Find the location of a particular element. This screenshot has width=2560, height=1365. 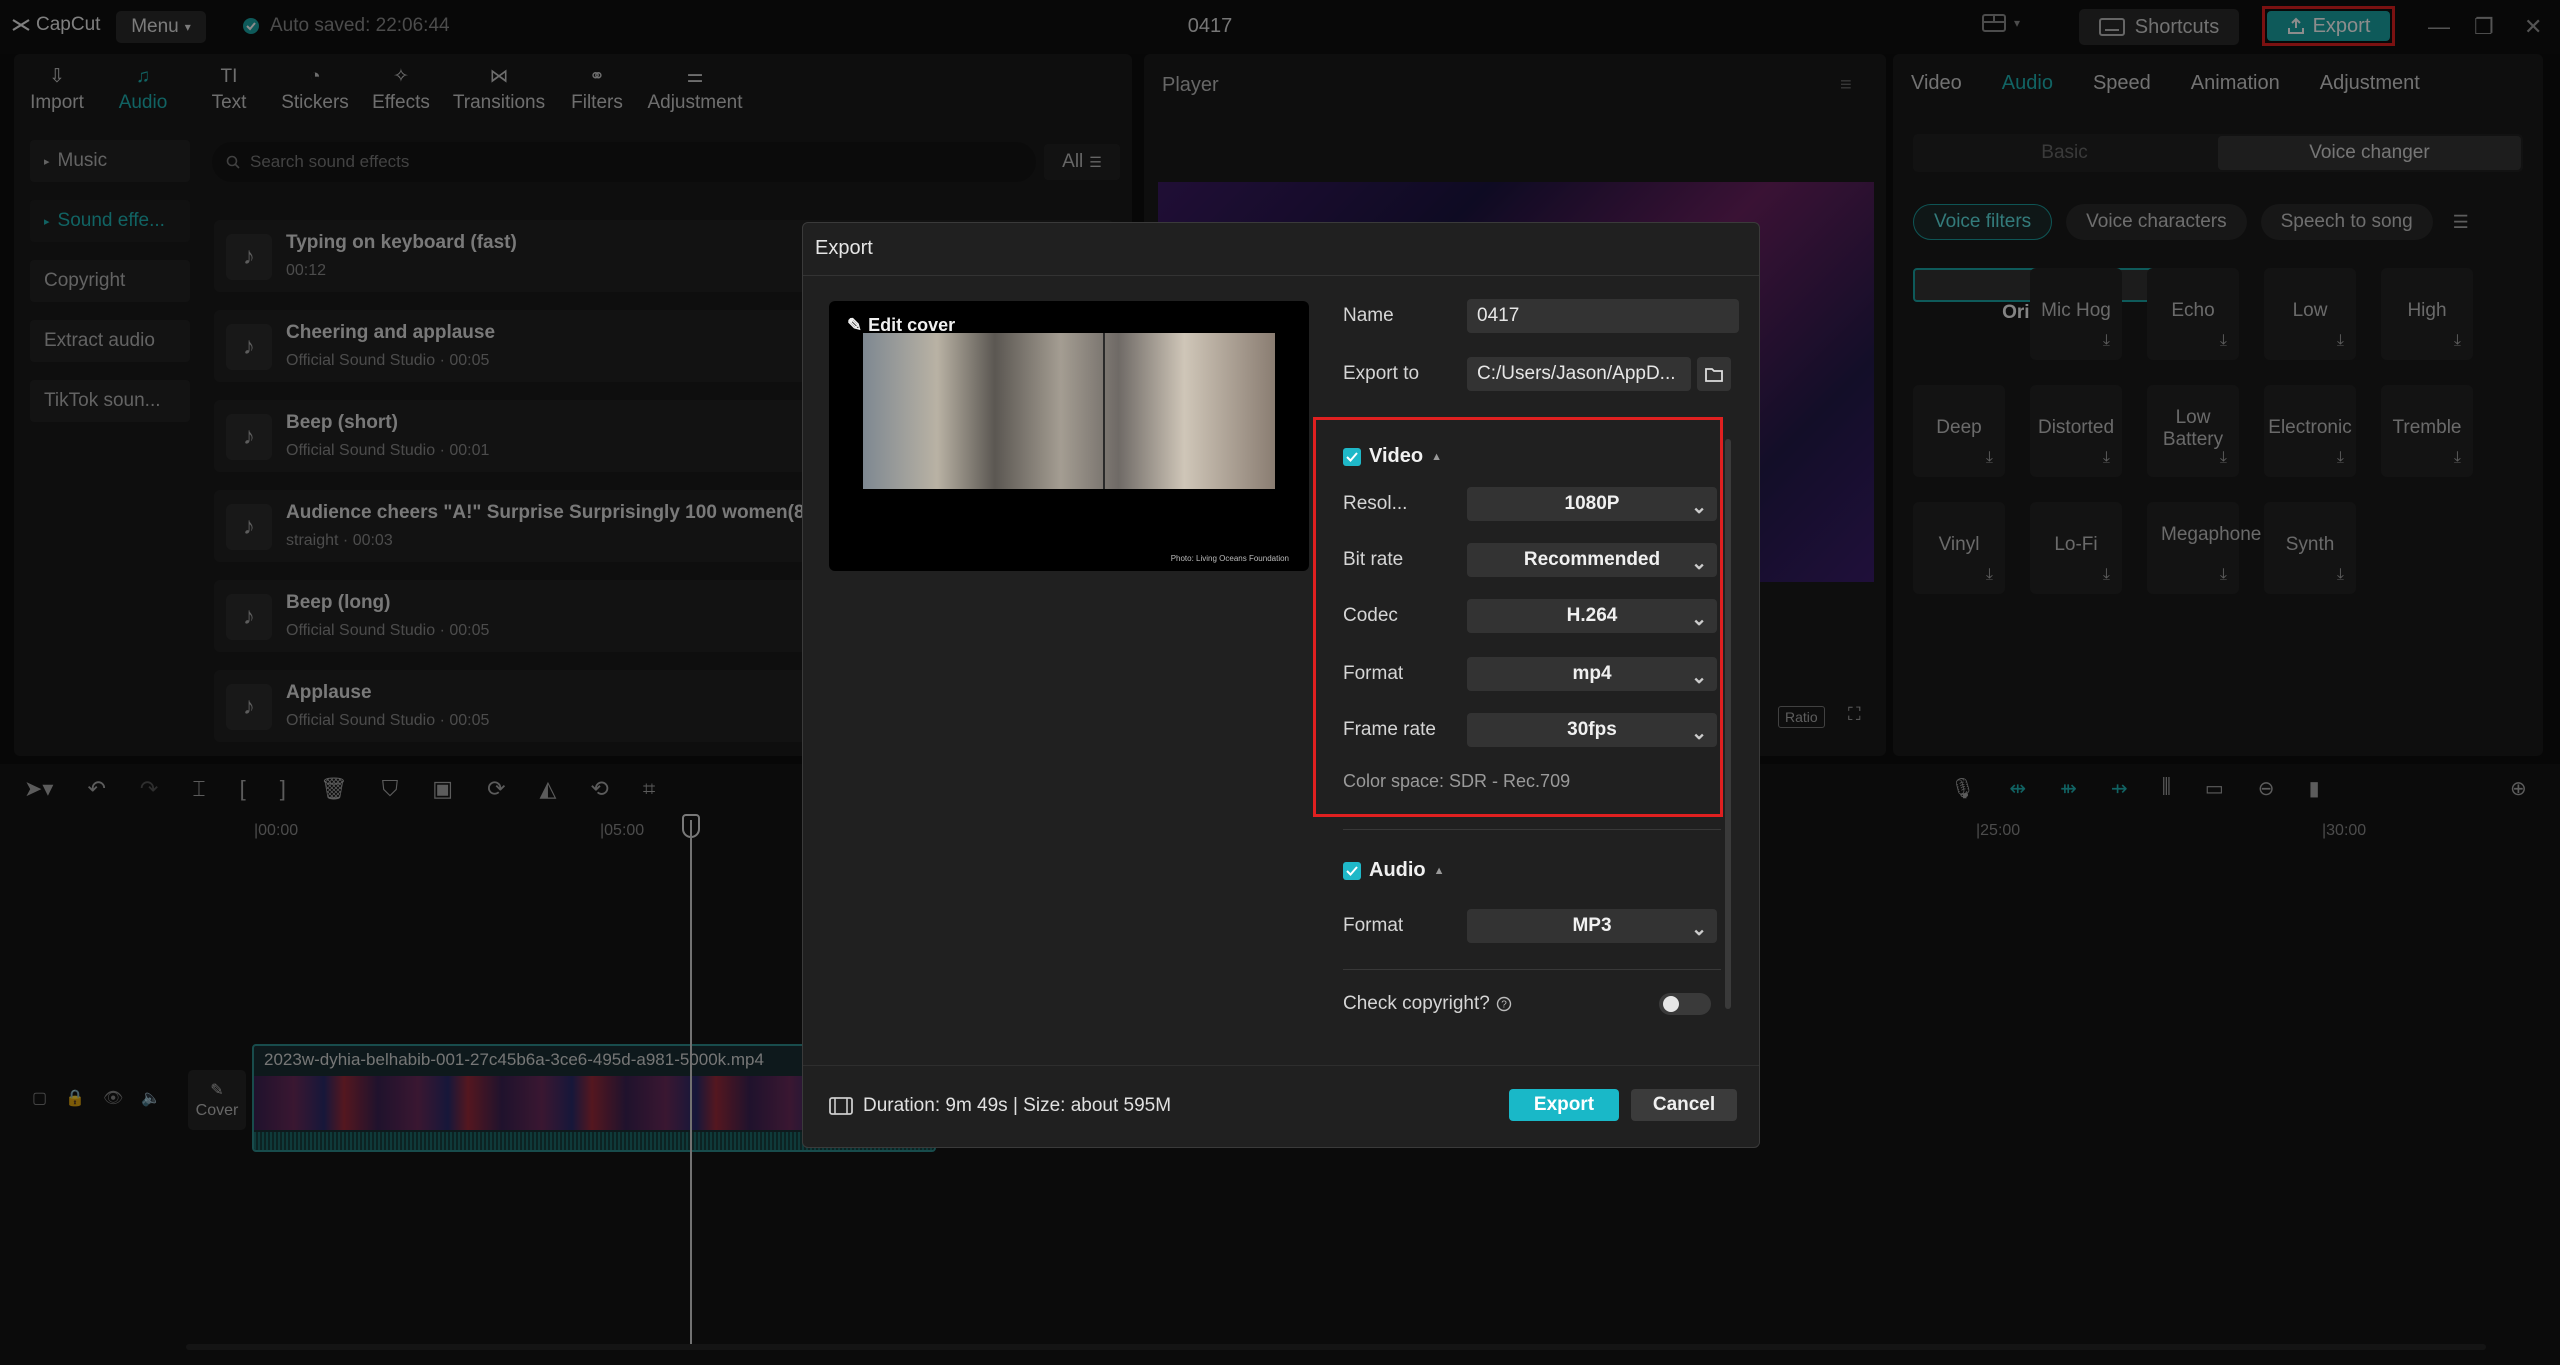

codec-label: Codec is located at coordinates (1370, 615).